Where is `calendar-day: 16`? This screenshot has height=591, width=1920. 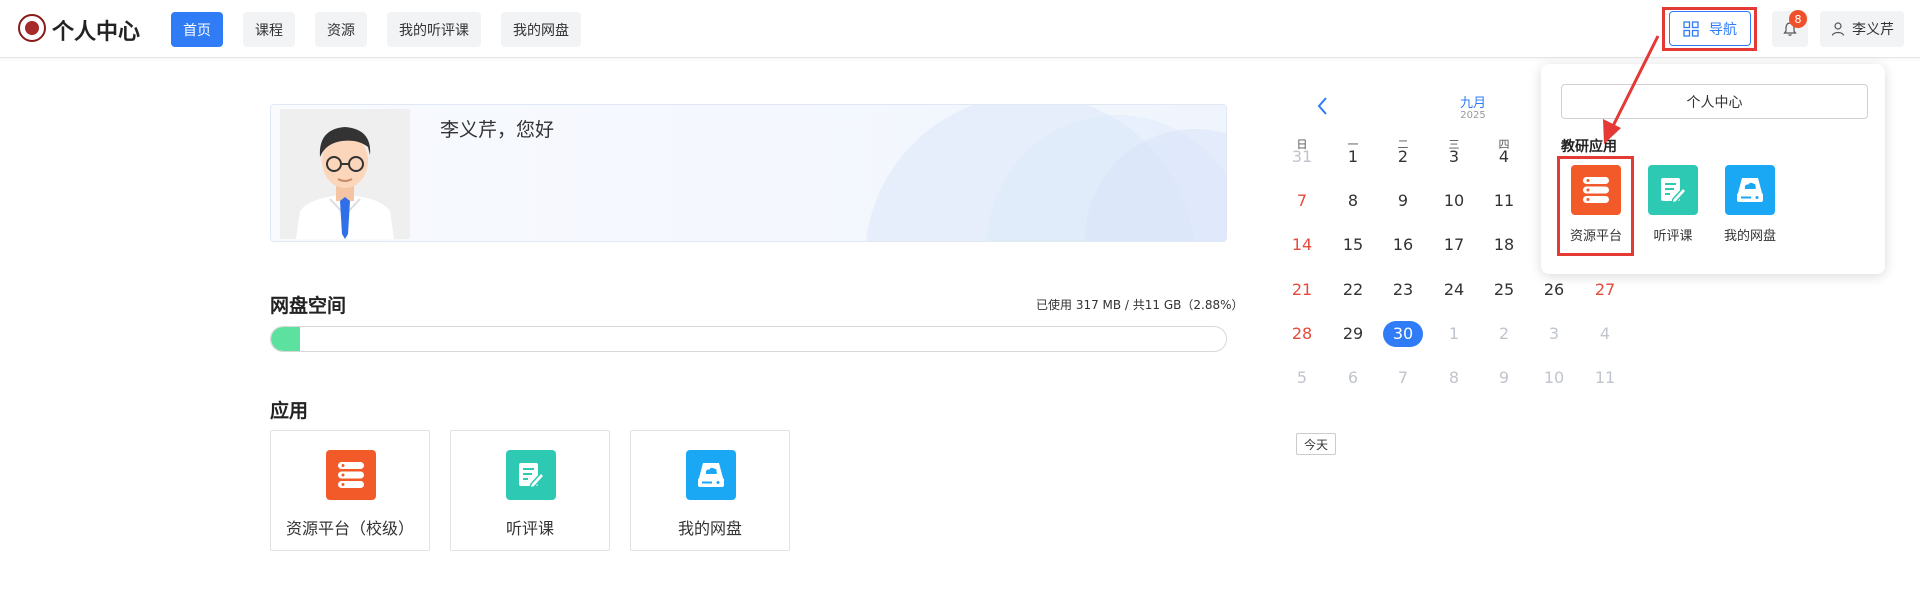 calendar-day: 16 is located at coordinates (1403, 245).